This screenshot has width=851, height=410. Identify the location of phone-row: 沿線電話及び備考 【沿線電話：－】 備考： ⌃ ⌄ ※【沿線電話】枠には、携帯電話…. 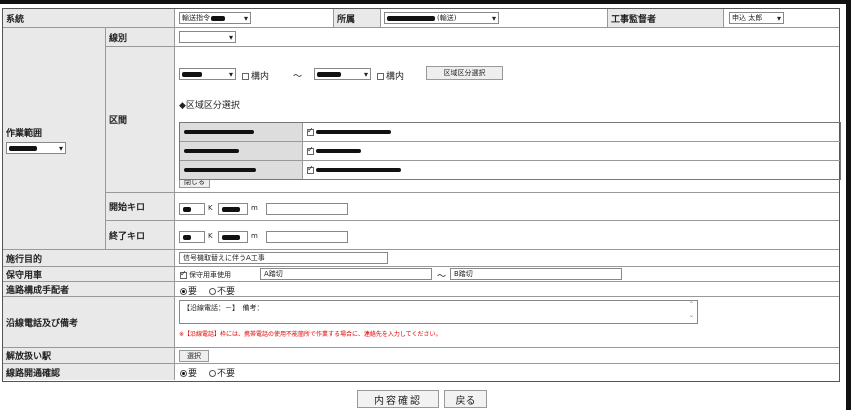
(421, 322).